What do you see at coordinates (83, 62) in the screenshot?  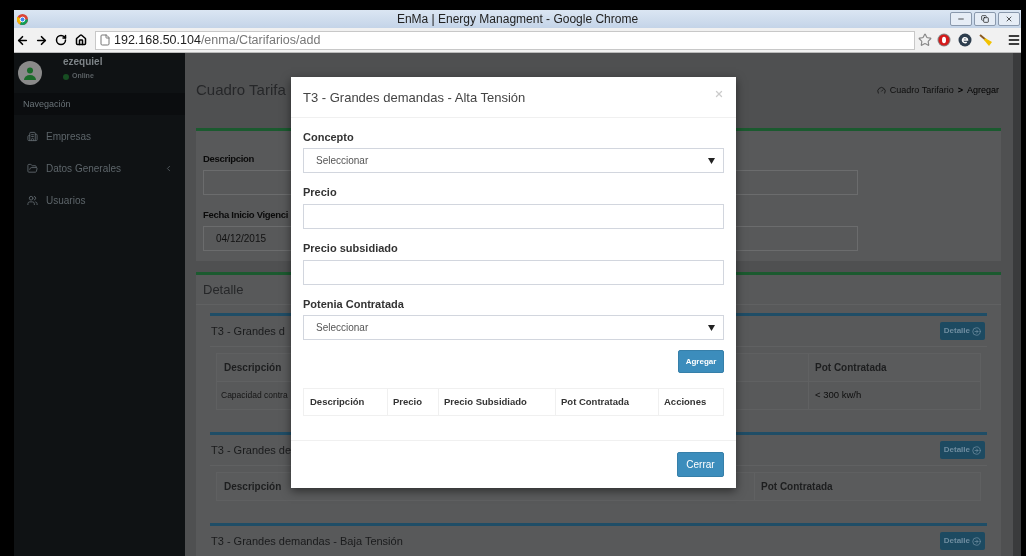 I see `user-name: ezequiel` at bounding box center [83, 62].